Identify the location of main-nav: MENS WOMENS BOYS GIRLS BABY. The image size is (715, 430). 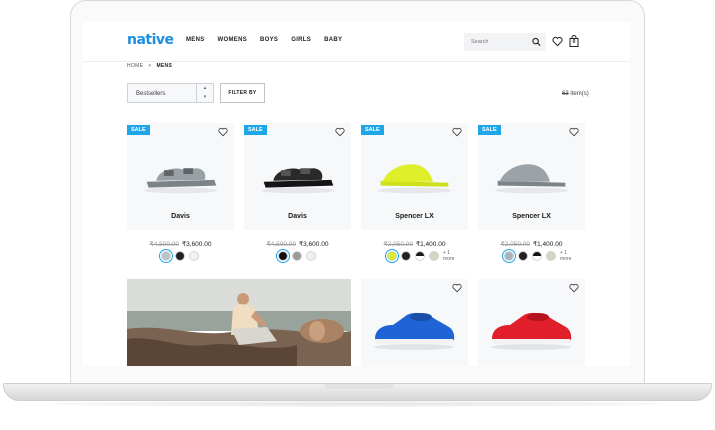
(264, 40).